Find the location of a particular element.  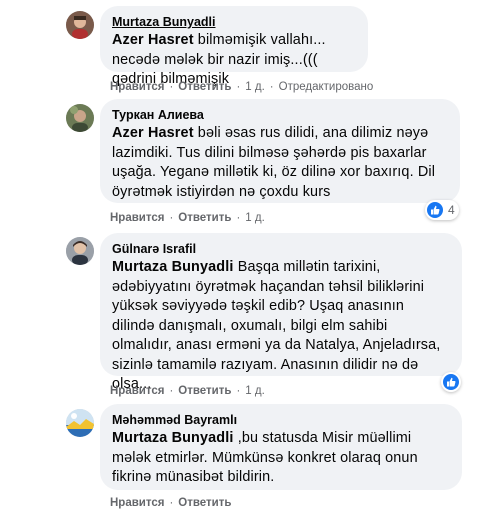

comment-author: Gülnarə Israfil is located at coordinates (281, 249).